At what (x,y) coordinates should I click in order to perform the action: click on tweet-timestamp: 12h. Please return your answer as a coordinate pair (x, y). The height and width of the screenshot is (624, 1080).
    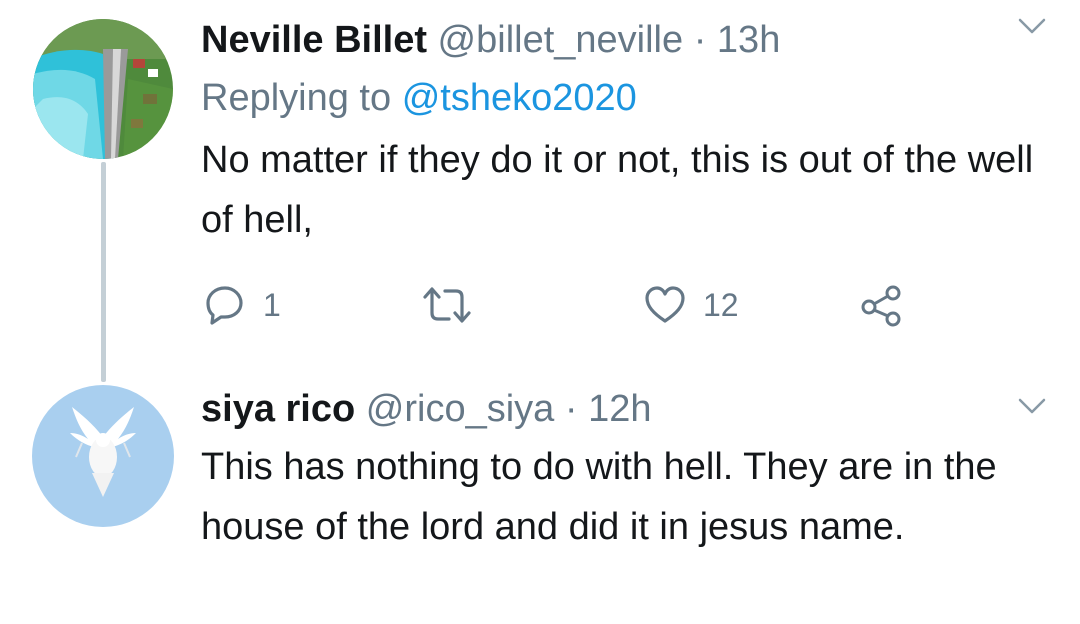
    Looking at the image, I should click on (619, 409).